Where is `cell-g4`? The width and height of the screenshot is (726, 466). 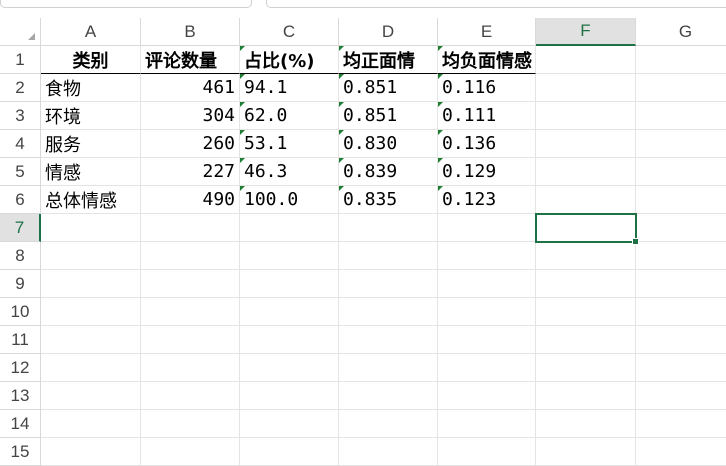
cell-g4 is located at coordinates (681, 144).